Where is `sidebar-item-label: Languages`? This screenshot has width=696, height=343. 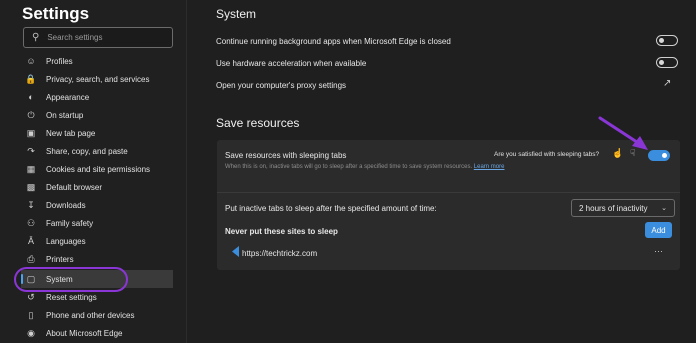
sidebar-item-label: Languages is located at coordinates (66, 241).